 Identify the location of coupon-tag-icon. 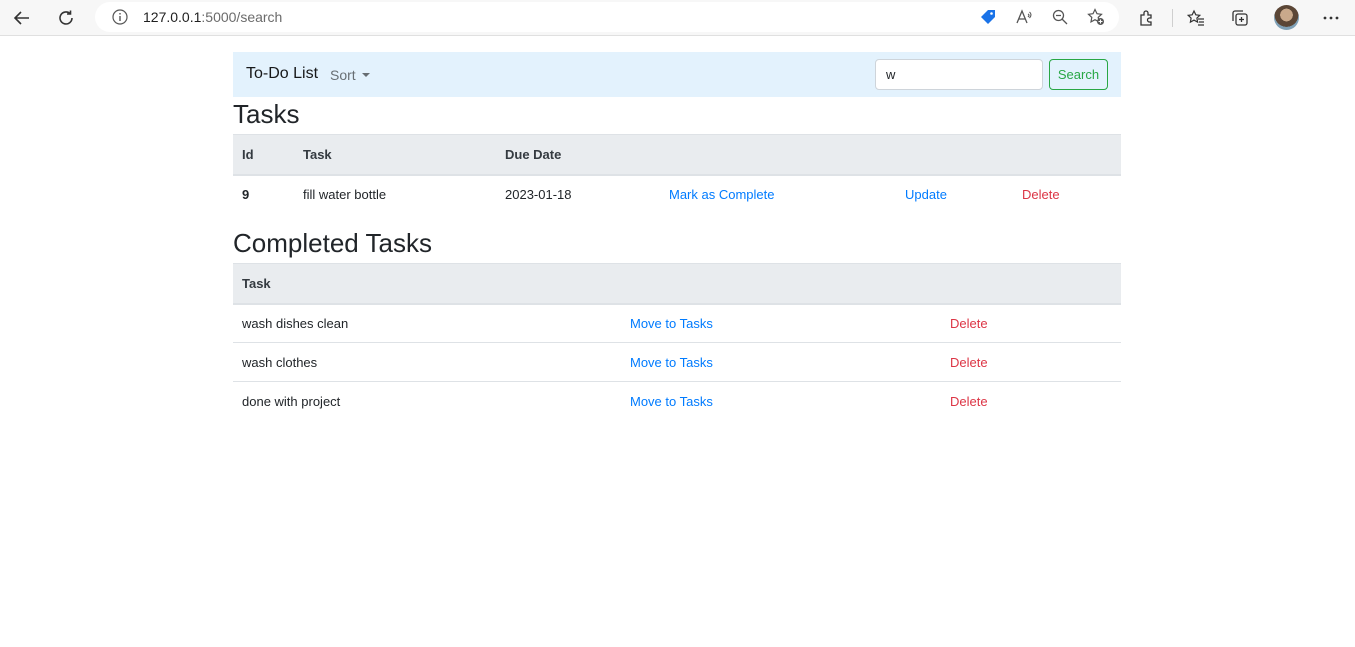
(988, 17).